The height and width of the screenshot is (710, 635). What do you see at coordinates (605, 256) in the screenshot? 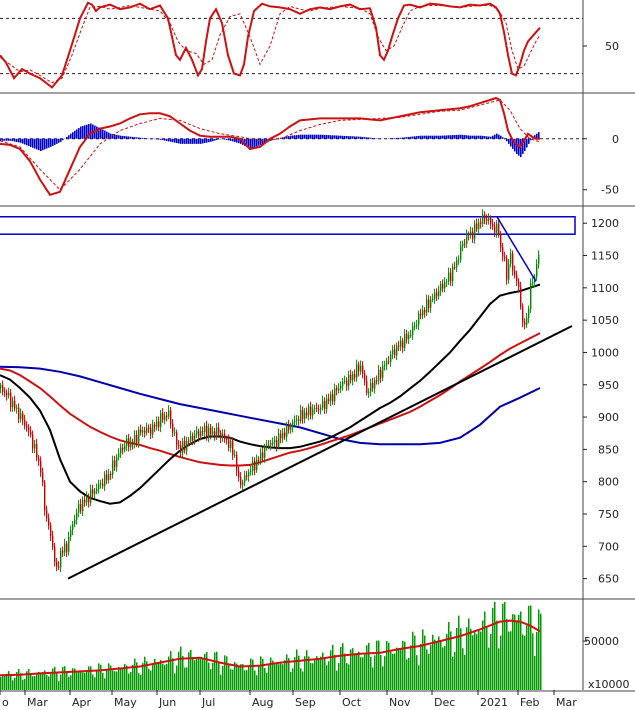
I see `price-tick-1150: 1150` at bounding box center [605, 256].